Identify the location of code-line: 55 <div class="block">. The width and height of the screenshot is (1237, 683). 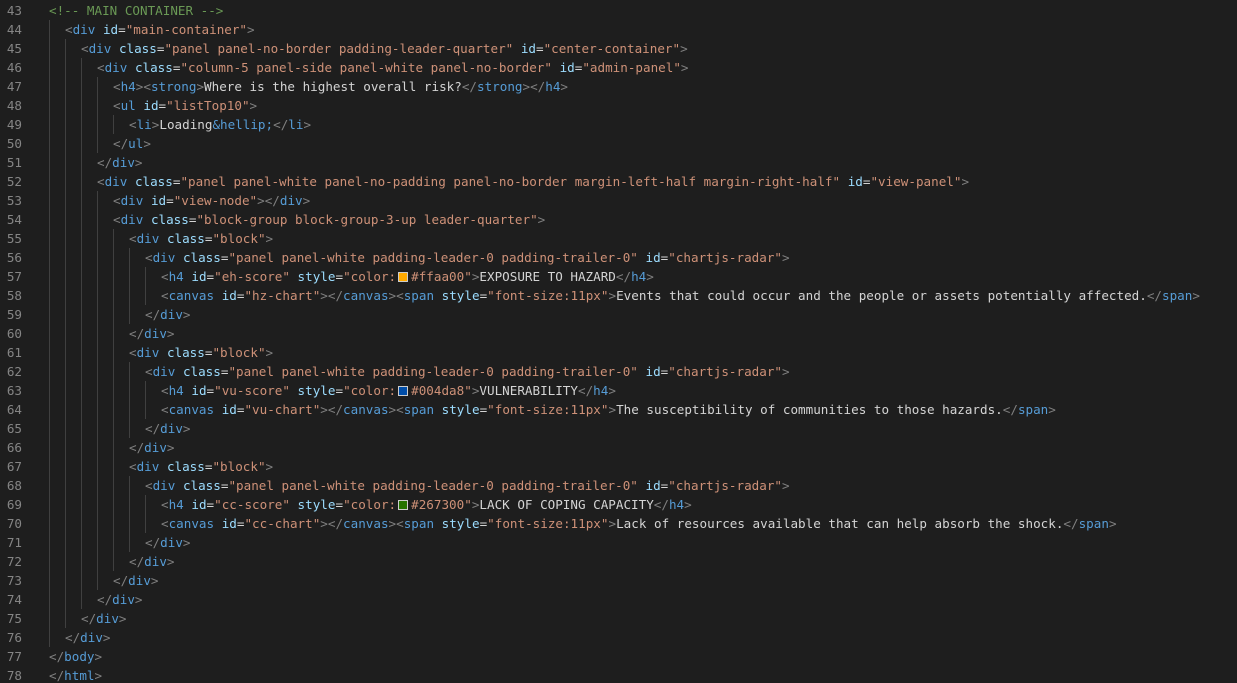
(618, 238).